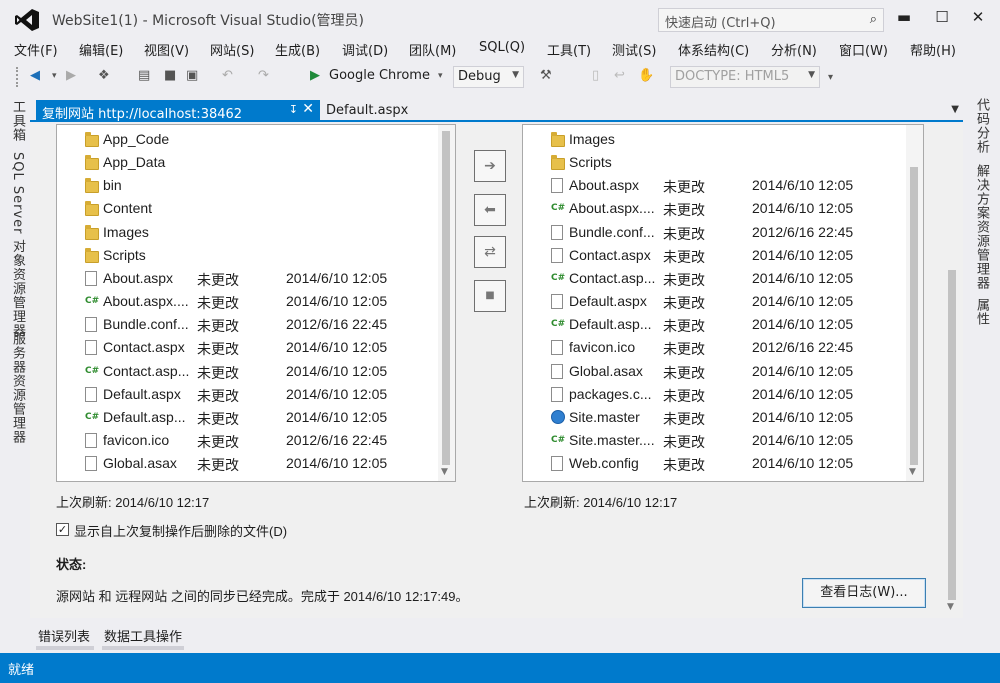 Image resolution: width=1000 pixels, height=683 pixels. I want to click on back-icon: ◀, so click(35, 75).